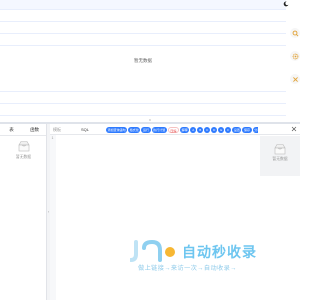  I want to click on schema-empty-state: 暂无数据, so click(23, 150).